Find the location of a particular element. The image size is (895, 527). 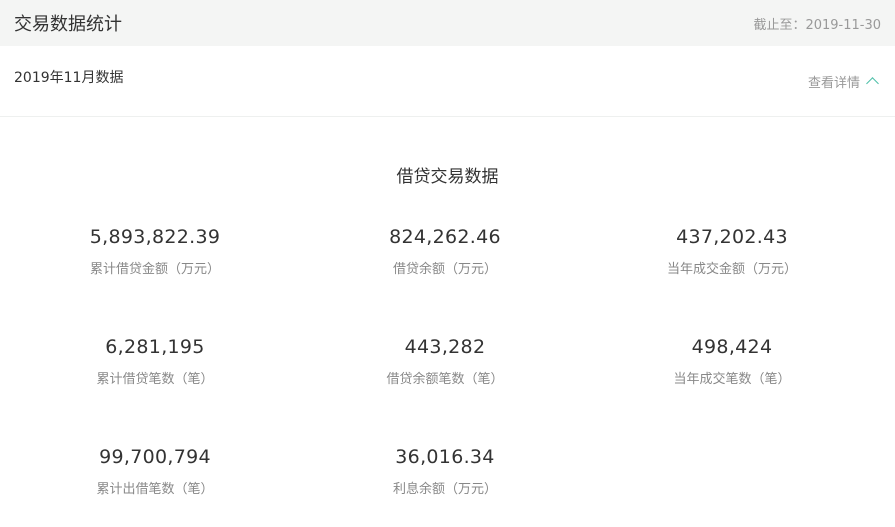

stat-label: 累计出借笔数（笔） is located at coordinates (155, 489).